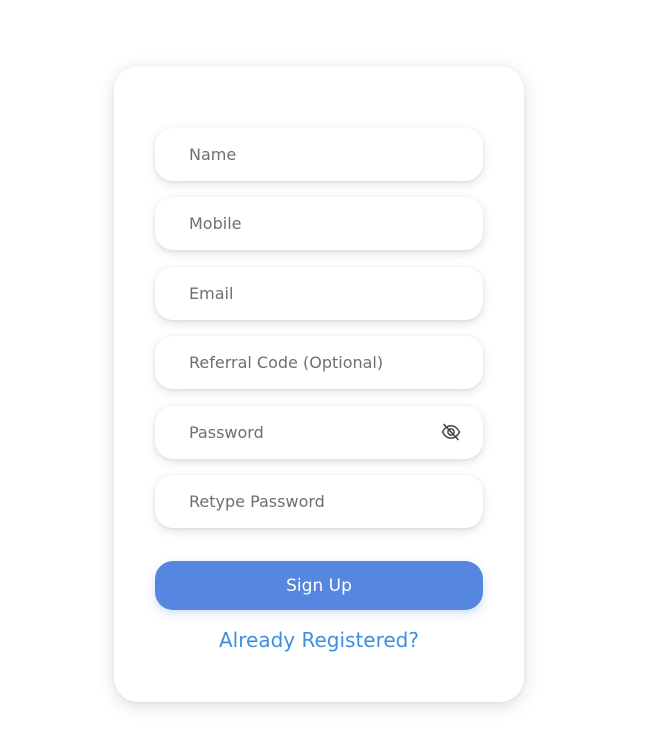 This screenshot has width=657, height=740. What do you see at coordinates (319, 640) in the screenshot?
I see `already-registered-link: Already Registered?` at bounding box center [319, 640].